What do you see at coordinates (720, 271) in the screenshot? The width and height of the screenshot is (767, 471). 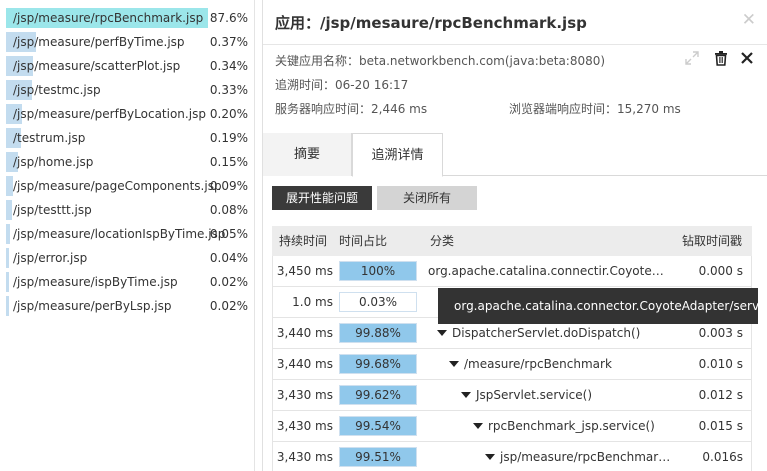 I see `timestamp-cell: 0.000 s` at bounding box center [720, 271].